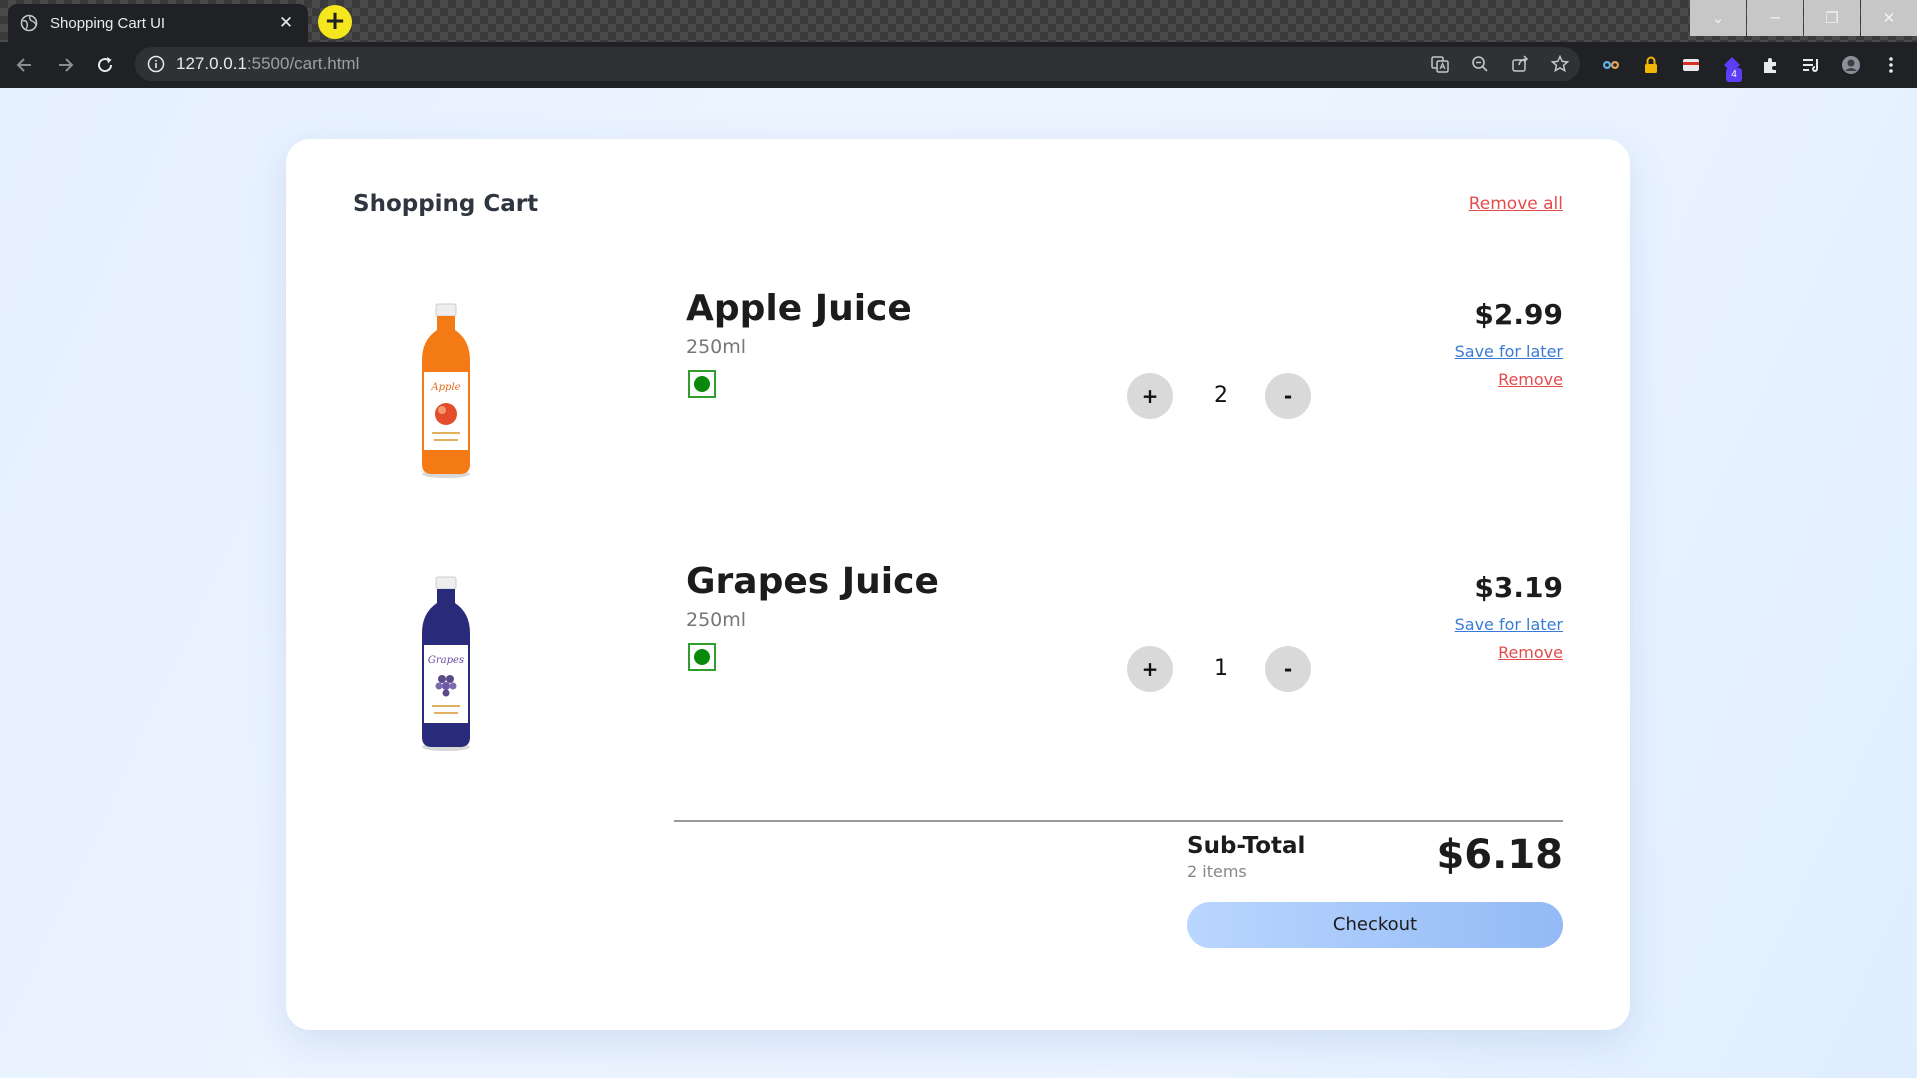  What do you see at coordinates (446, 204) in the screenshot?
I see `cart-title: Shopping Cart` at bounding box center [446, 204].